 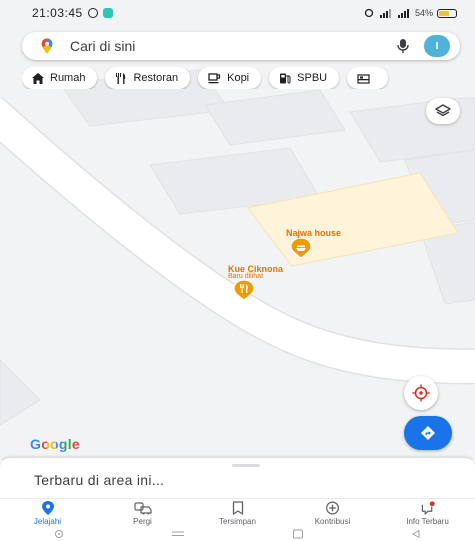 I want to click on nav-label: Jelajahi, so click(x=47, y=521).